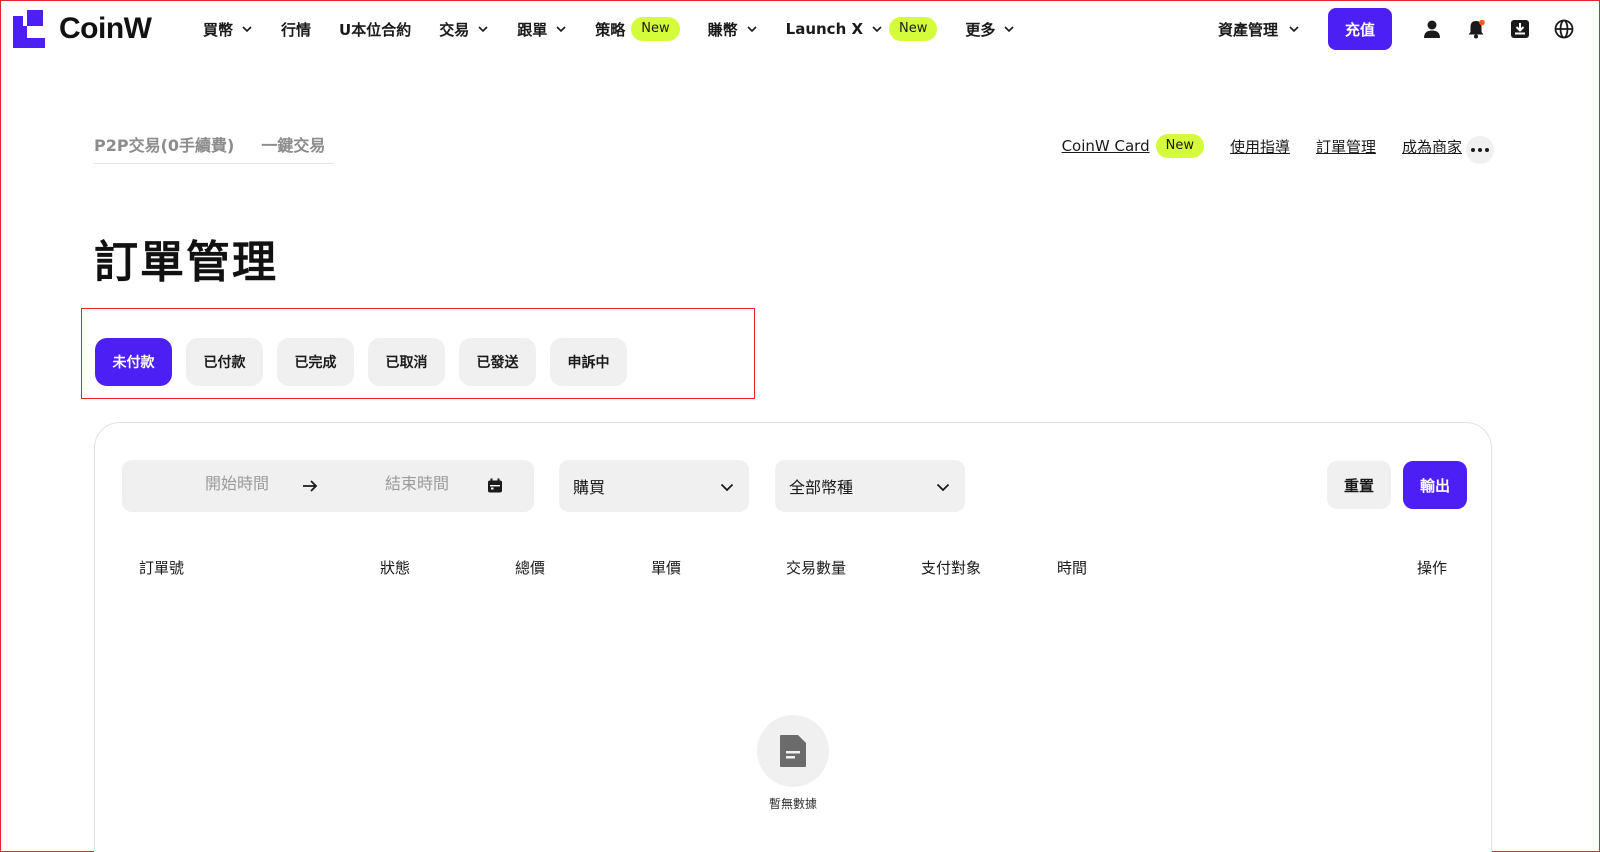  Describe the element at coordinates (133, 362) in the screenshot. I see `status-tab-0: 未付款` at that location.